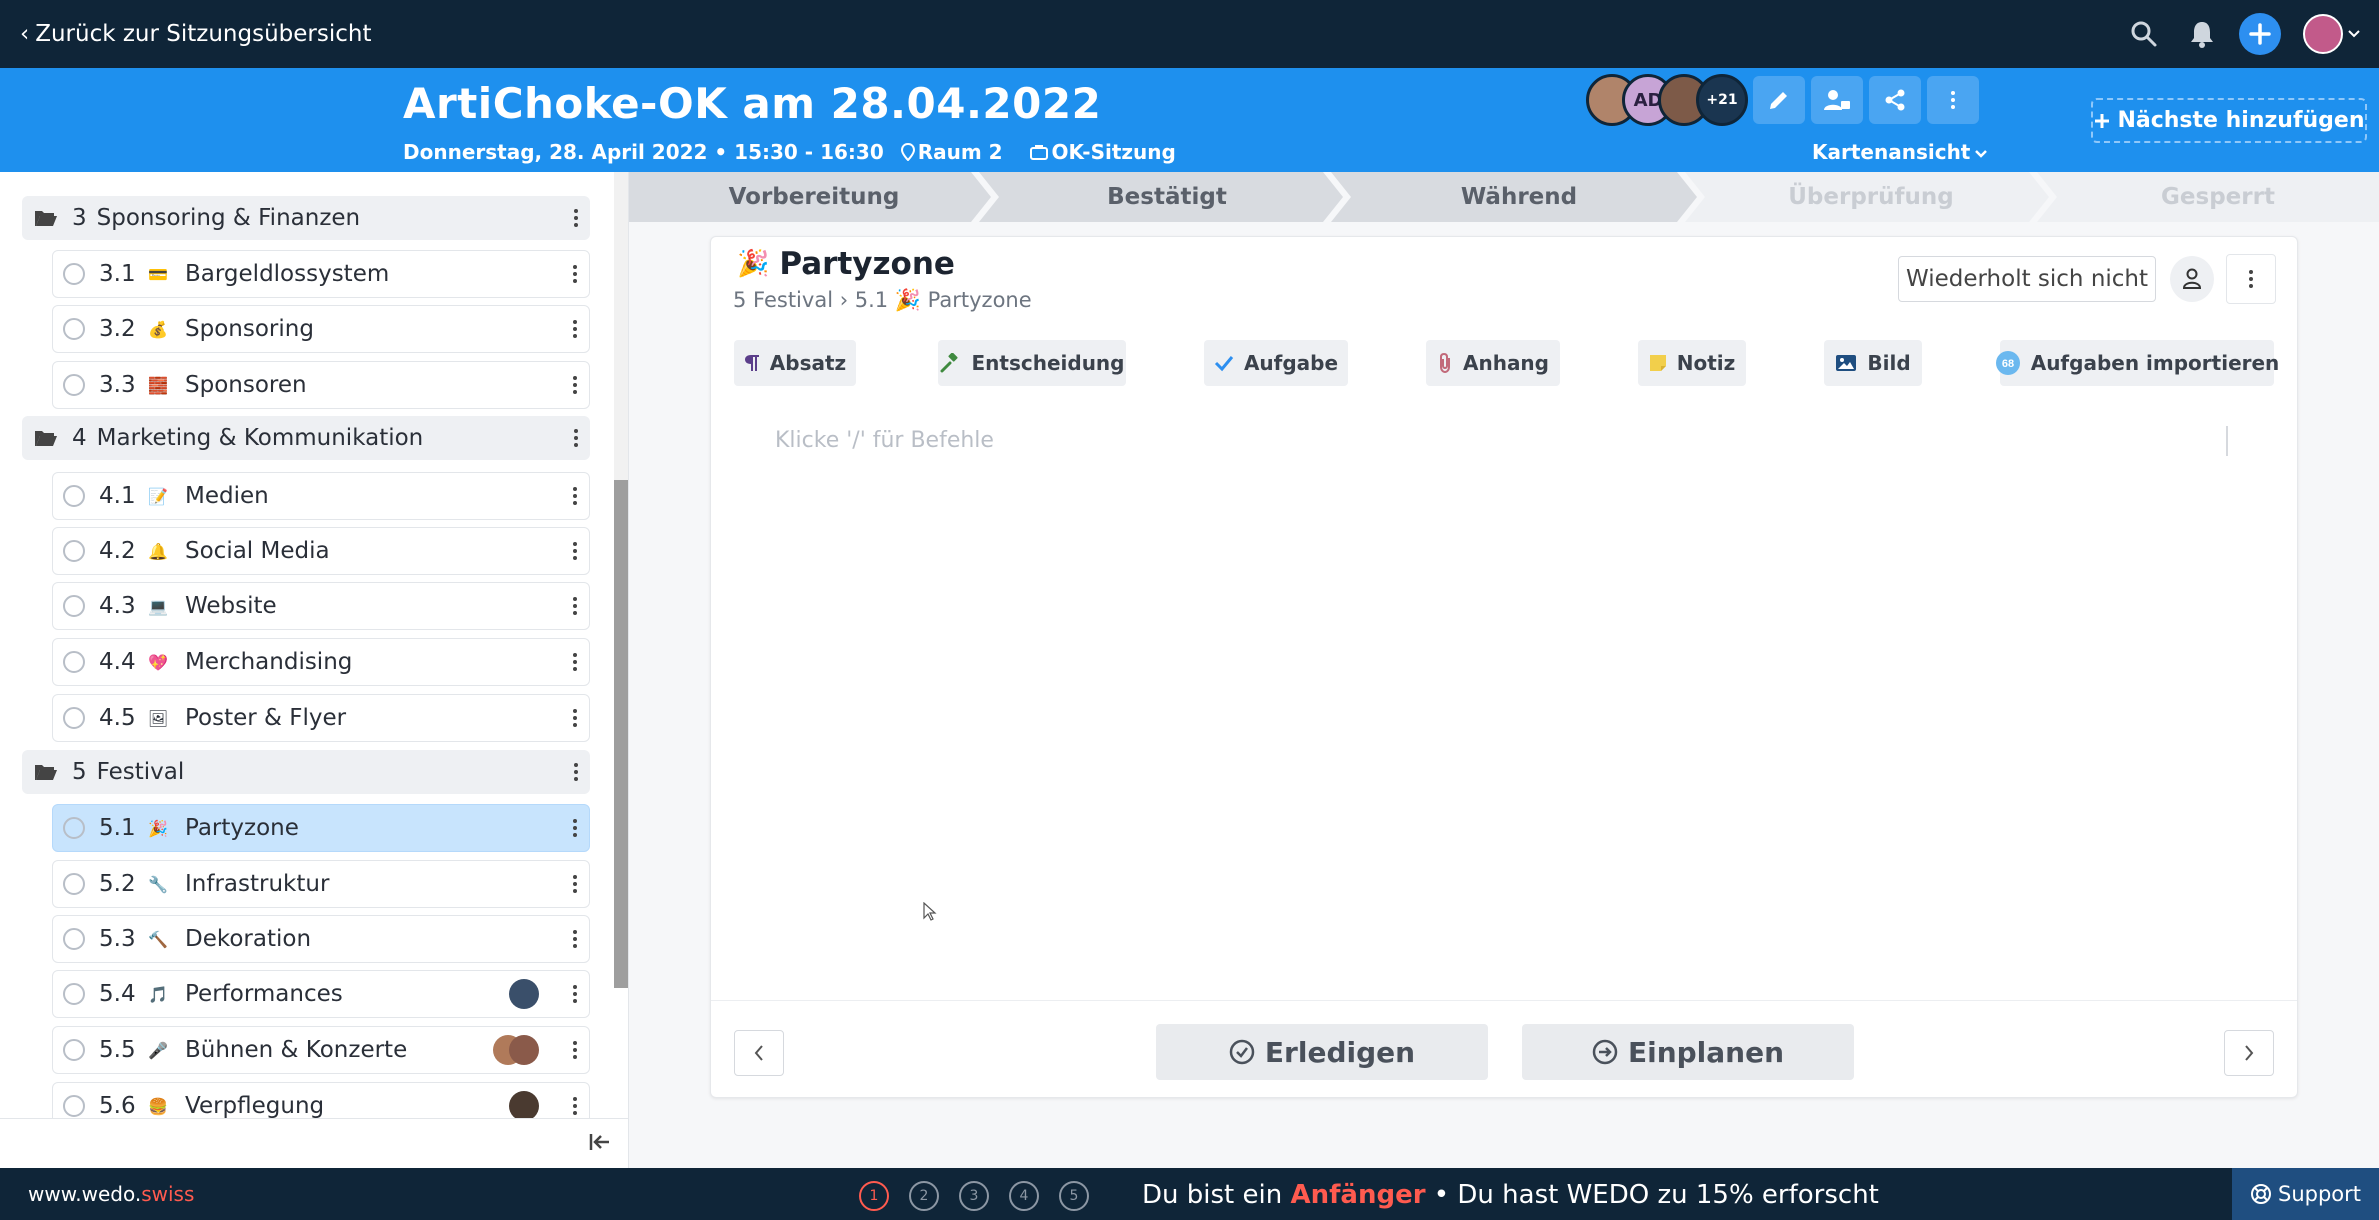 The image size is (2379, 1220). What do you see at coordinates (2218, 197) in the screenshot?
I see `step-locked: Gesperrt` at bounding box center [2218, 197].